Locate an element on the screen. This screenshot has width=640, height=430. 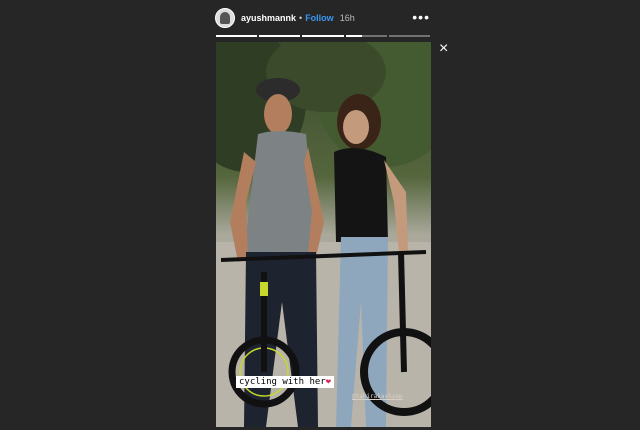
caption-text: cycling with her is located at coordinates (282, 382).